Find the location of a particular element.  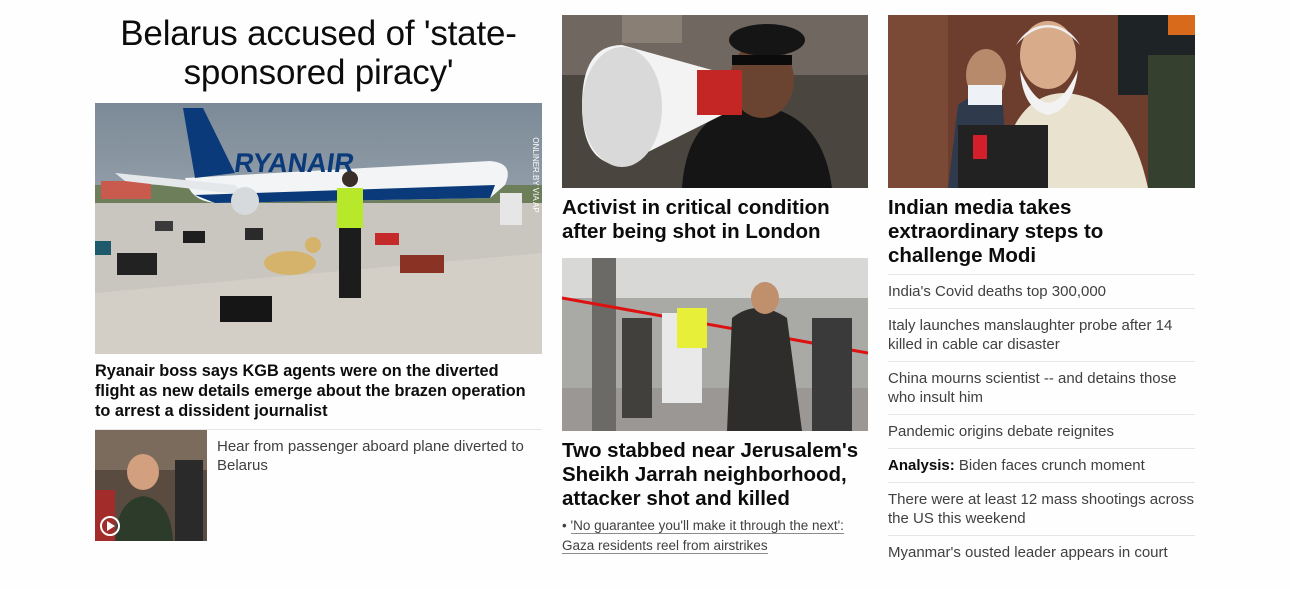

jerusalem-police-photo is located at coordinates (715, 344).